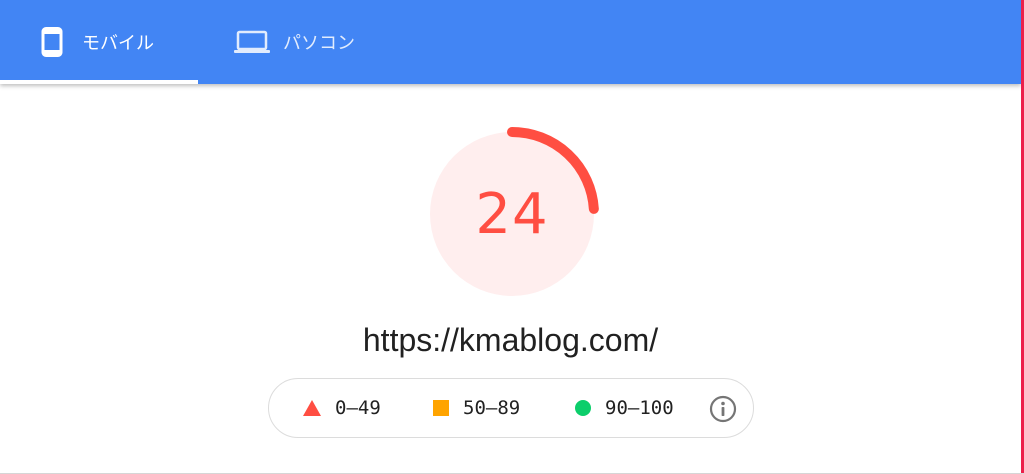 The height and width of the screenshot is (474, 1024). I want to click on tab-desktop: パソコン, so click(294, 42).